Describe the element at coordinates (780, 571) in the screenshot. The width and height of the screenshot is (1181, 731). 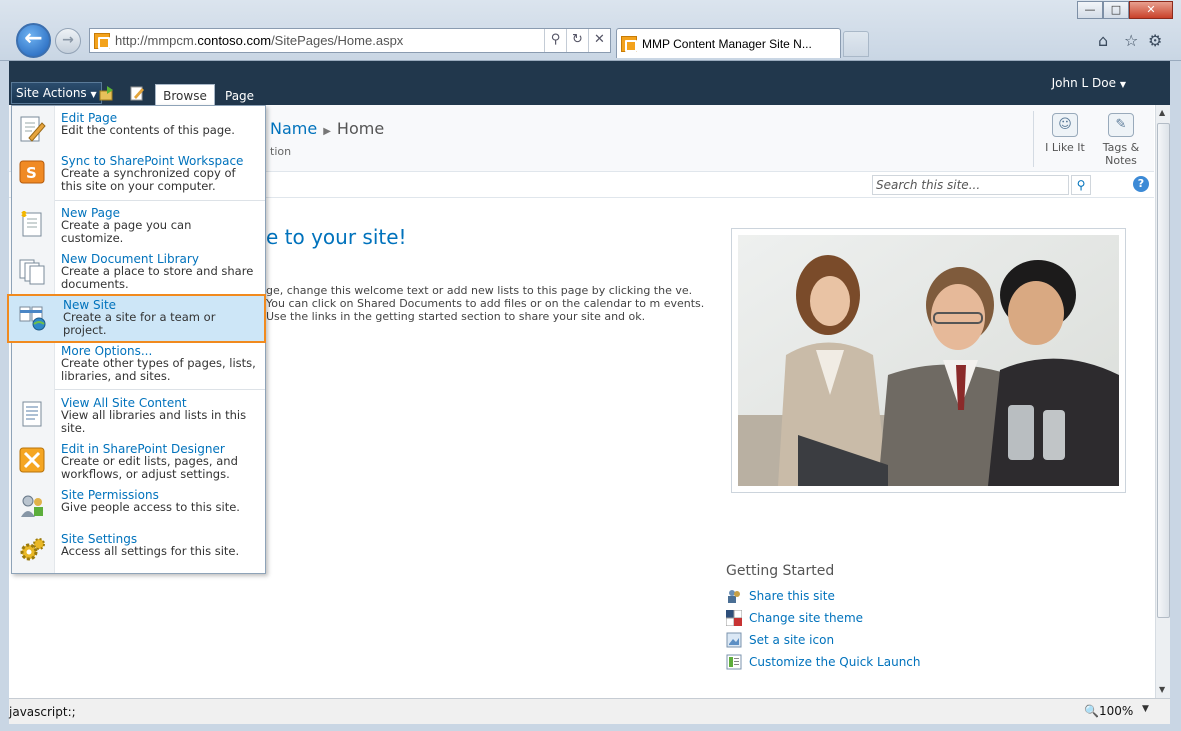
I see `getting-started-heading: Getting Started` at that location.